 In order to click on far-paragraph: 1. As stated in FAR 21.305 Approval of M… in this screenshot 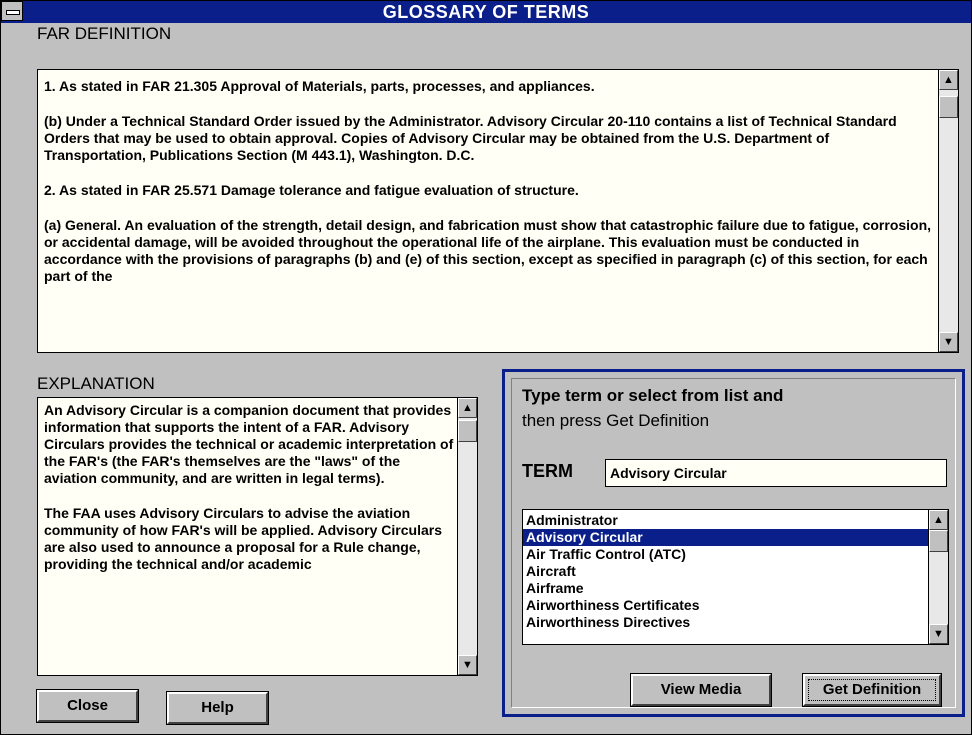, I will do `click(319, 86)`.